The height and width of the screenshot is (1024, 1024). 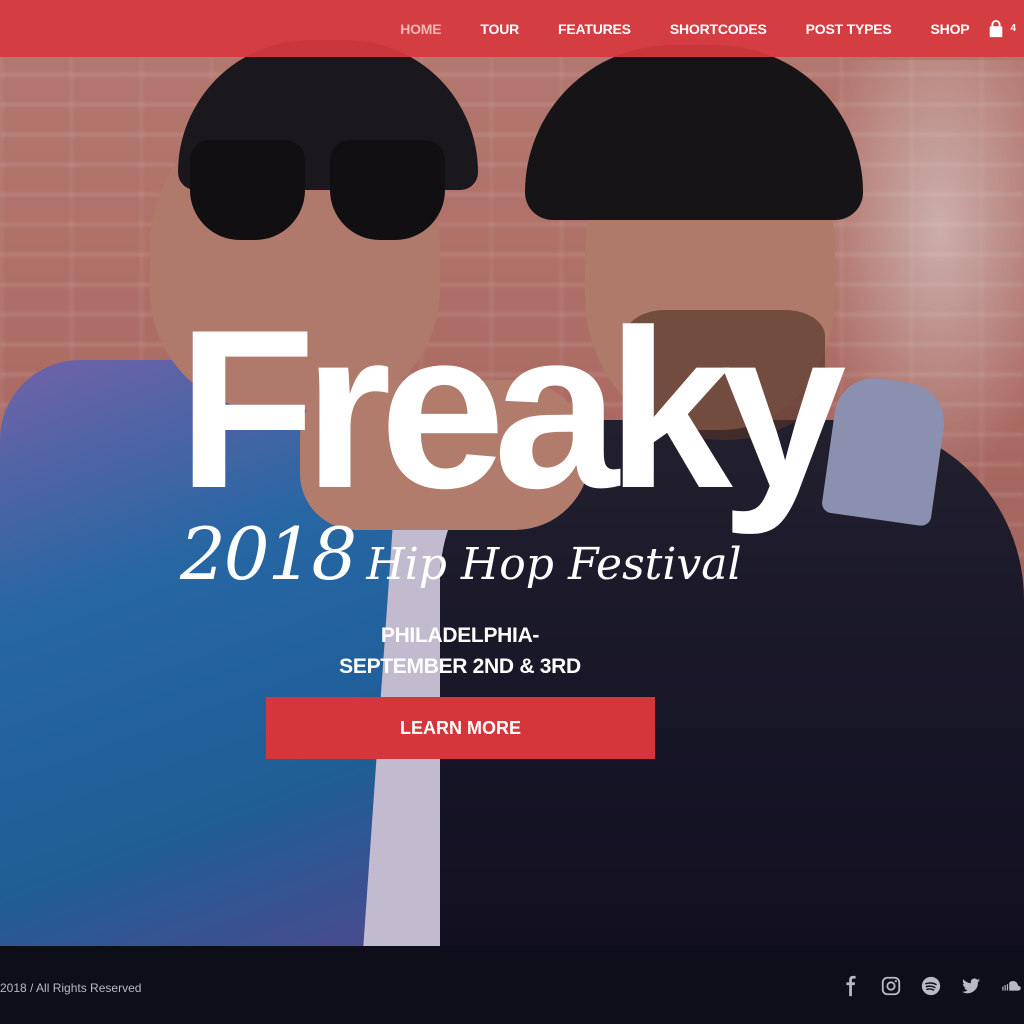 What do you see at coordinates (996, 28) in the screenshot?
I see `shopping-bag-icon` at bounding box center [996, 28].